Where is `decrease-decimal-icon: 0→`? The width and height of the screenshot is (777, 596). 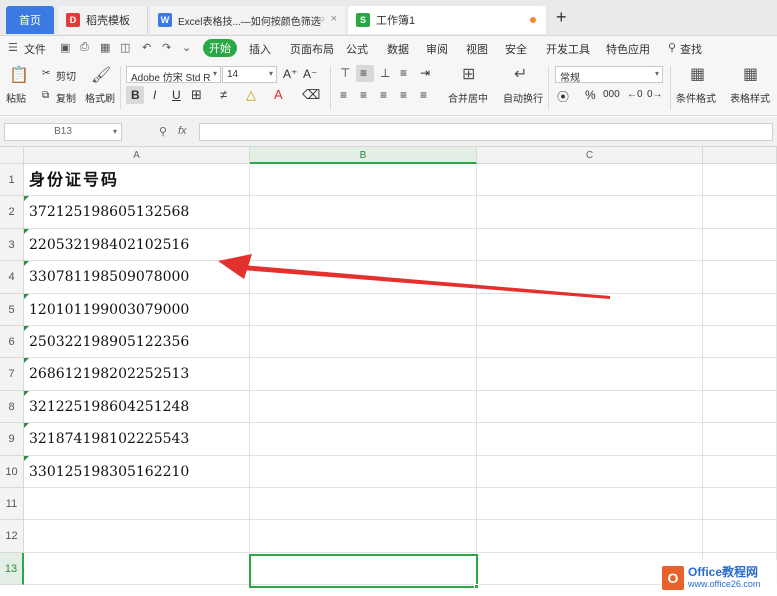
decrease-decimal-icon: 0→ is located at coordinates (655, 94).